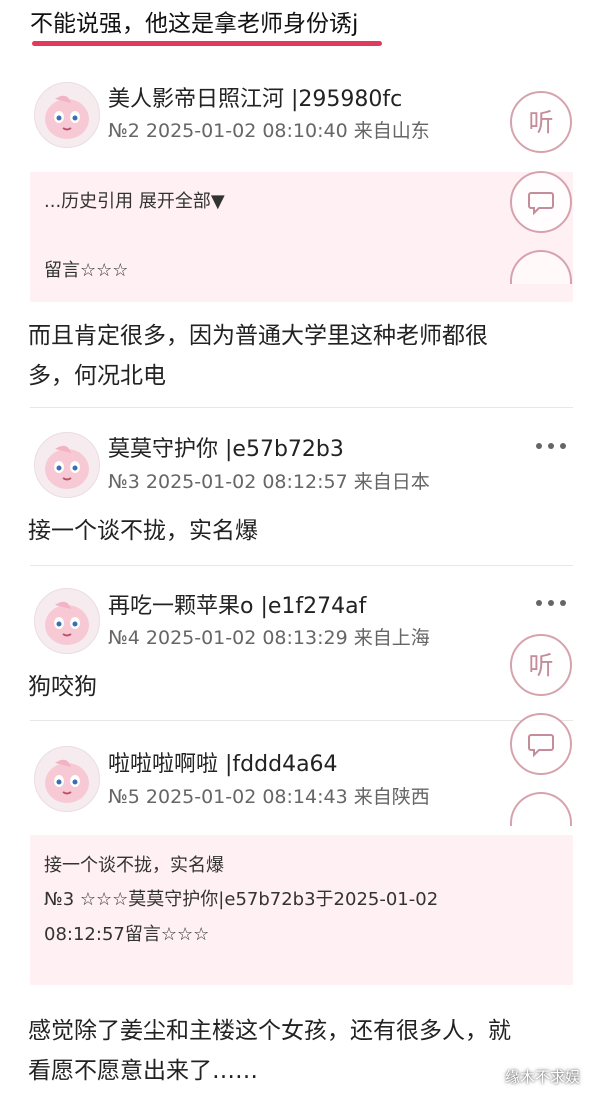 The image size is (597, 1094). What do you see at coordinates (163, 449) in the screenshot?
I see `username: 莫莫守护你` at bounding box center [163, 449].